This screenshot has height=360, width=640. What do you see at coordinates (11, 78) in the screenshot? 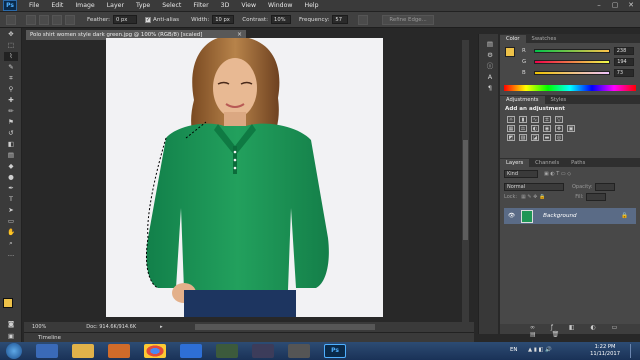
I see `crop-tool-icon: ⌗` at bounding box center [11, 78].